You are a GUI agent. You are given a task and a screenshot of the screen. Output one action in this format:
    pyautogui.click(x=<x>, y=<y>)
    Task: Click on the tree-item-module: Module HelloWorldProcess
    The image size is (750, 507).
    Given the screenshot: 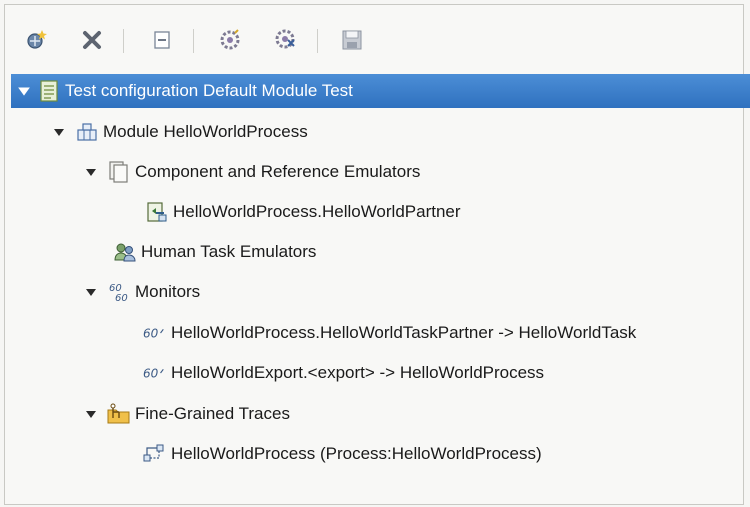 What is the action you would take?
    pyautogui.click(x=180, y=132)
    